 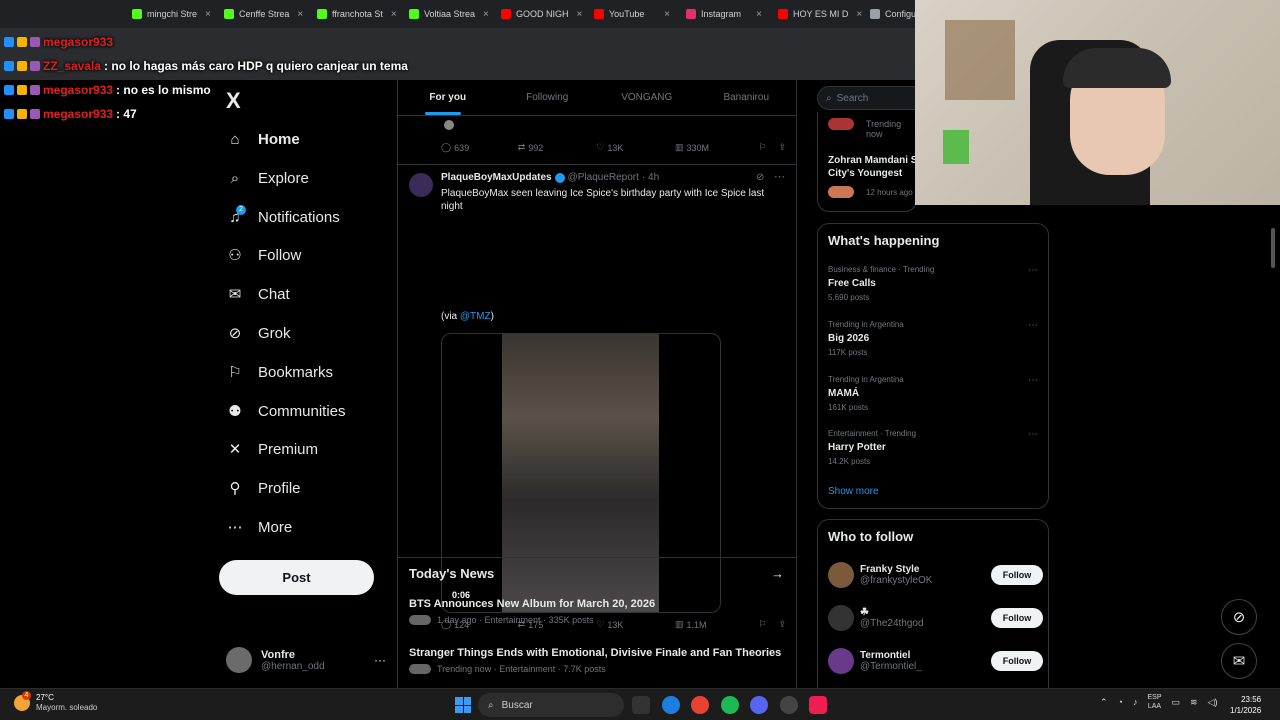 I want to click on tiktok-icon, so click(x=818, y=705).